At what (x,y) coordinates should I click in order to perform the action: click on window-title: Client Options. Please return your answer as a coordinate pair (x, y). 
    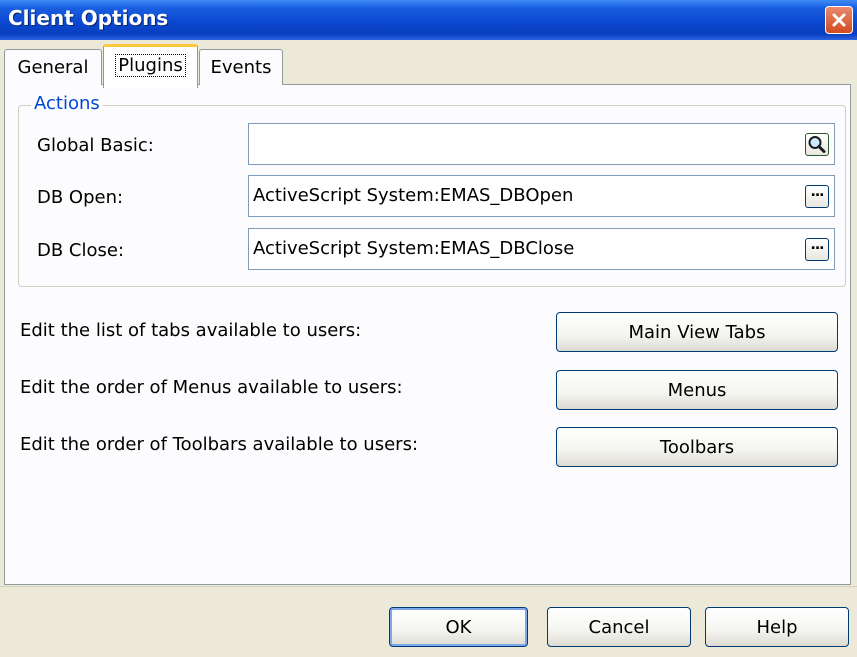
    Looking at the image, I should click on (88, 18).